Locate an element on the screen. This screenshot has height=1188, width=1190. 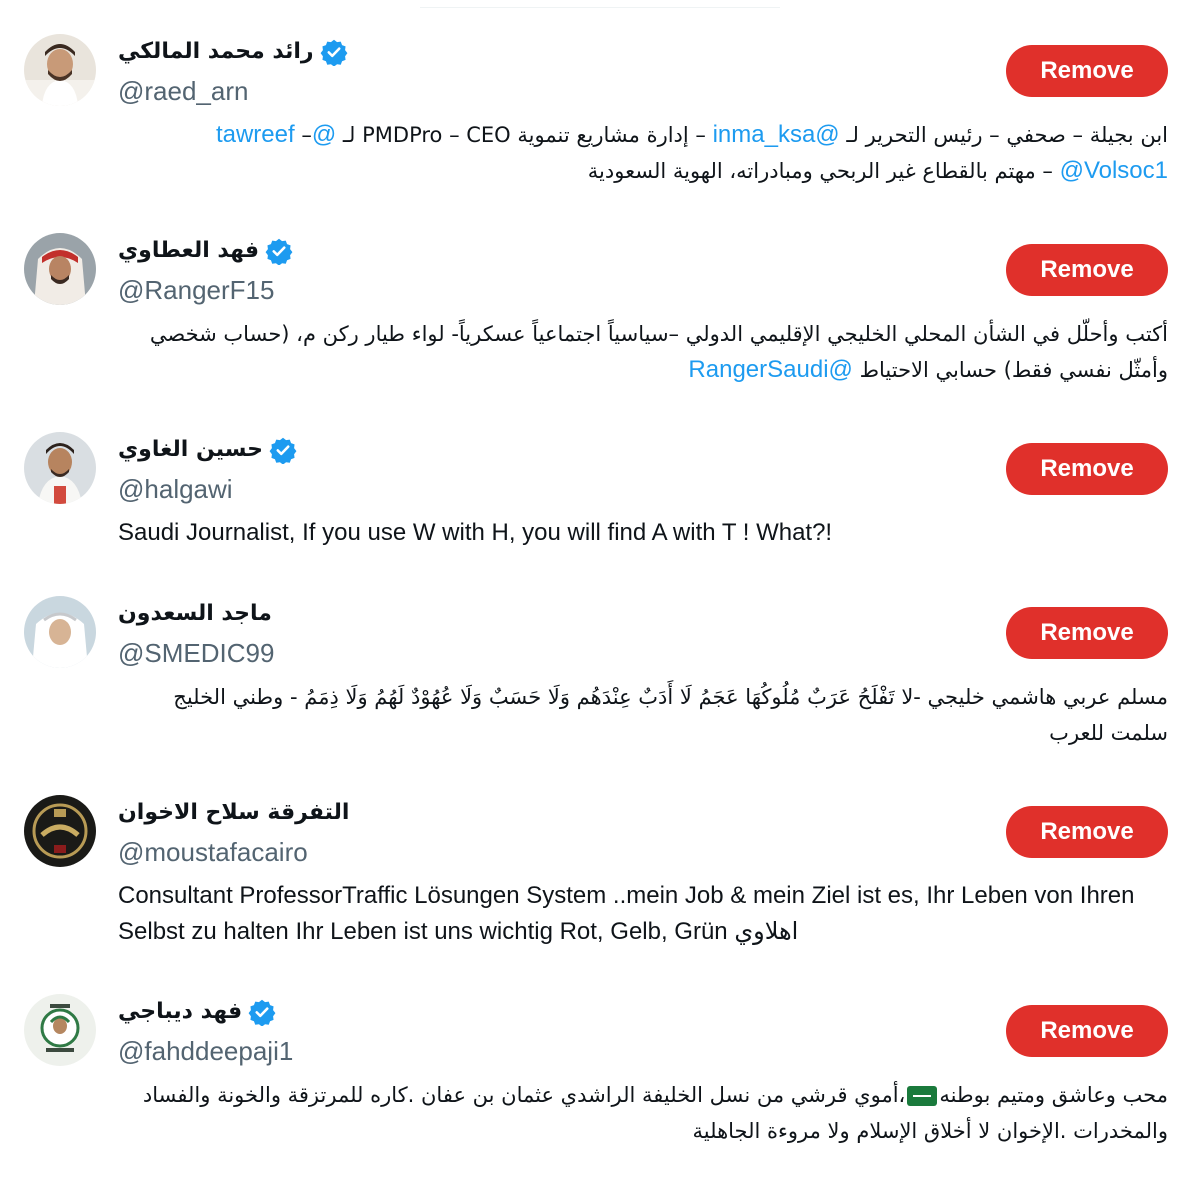
saudi-flag-icon is located at coordinates (922, 1096).